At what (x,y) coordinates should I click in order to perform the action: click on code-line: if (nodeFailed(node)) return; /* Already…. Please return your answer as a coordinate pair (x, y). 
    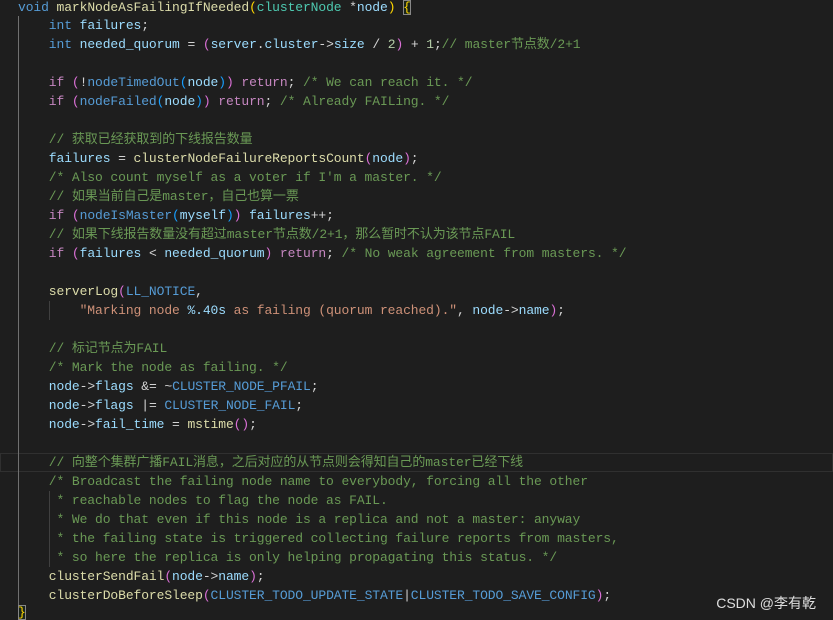
    Looking at the image, I should click on (416, 101).